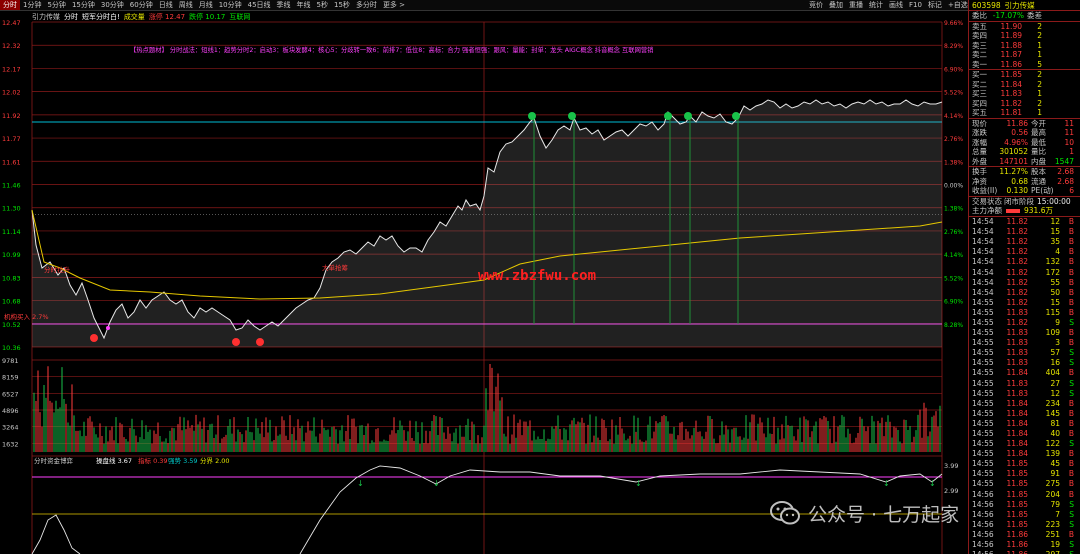 The width and height of the screenshot is (1080, 554). Describe the element at coordinates (71, 17) in the screenshot. I see `mode-label: 分时` at that location.